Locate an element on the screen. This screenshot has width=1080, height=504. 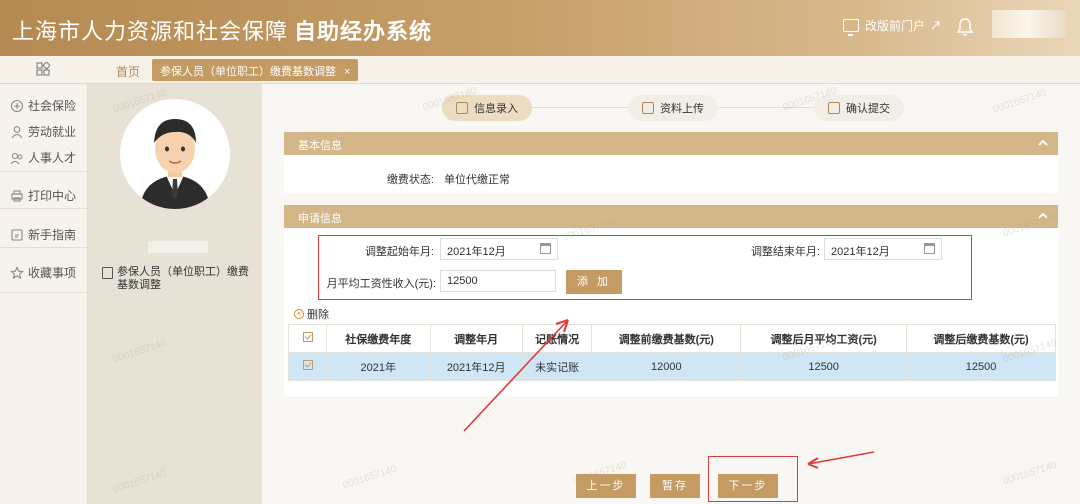
old-portal-link: 改版前门户 is located at coordinates (891, 26).